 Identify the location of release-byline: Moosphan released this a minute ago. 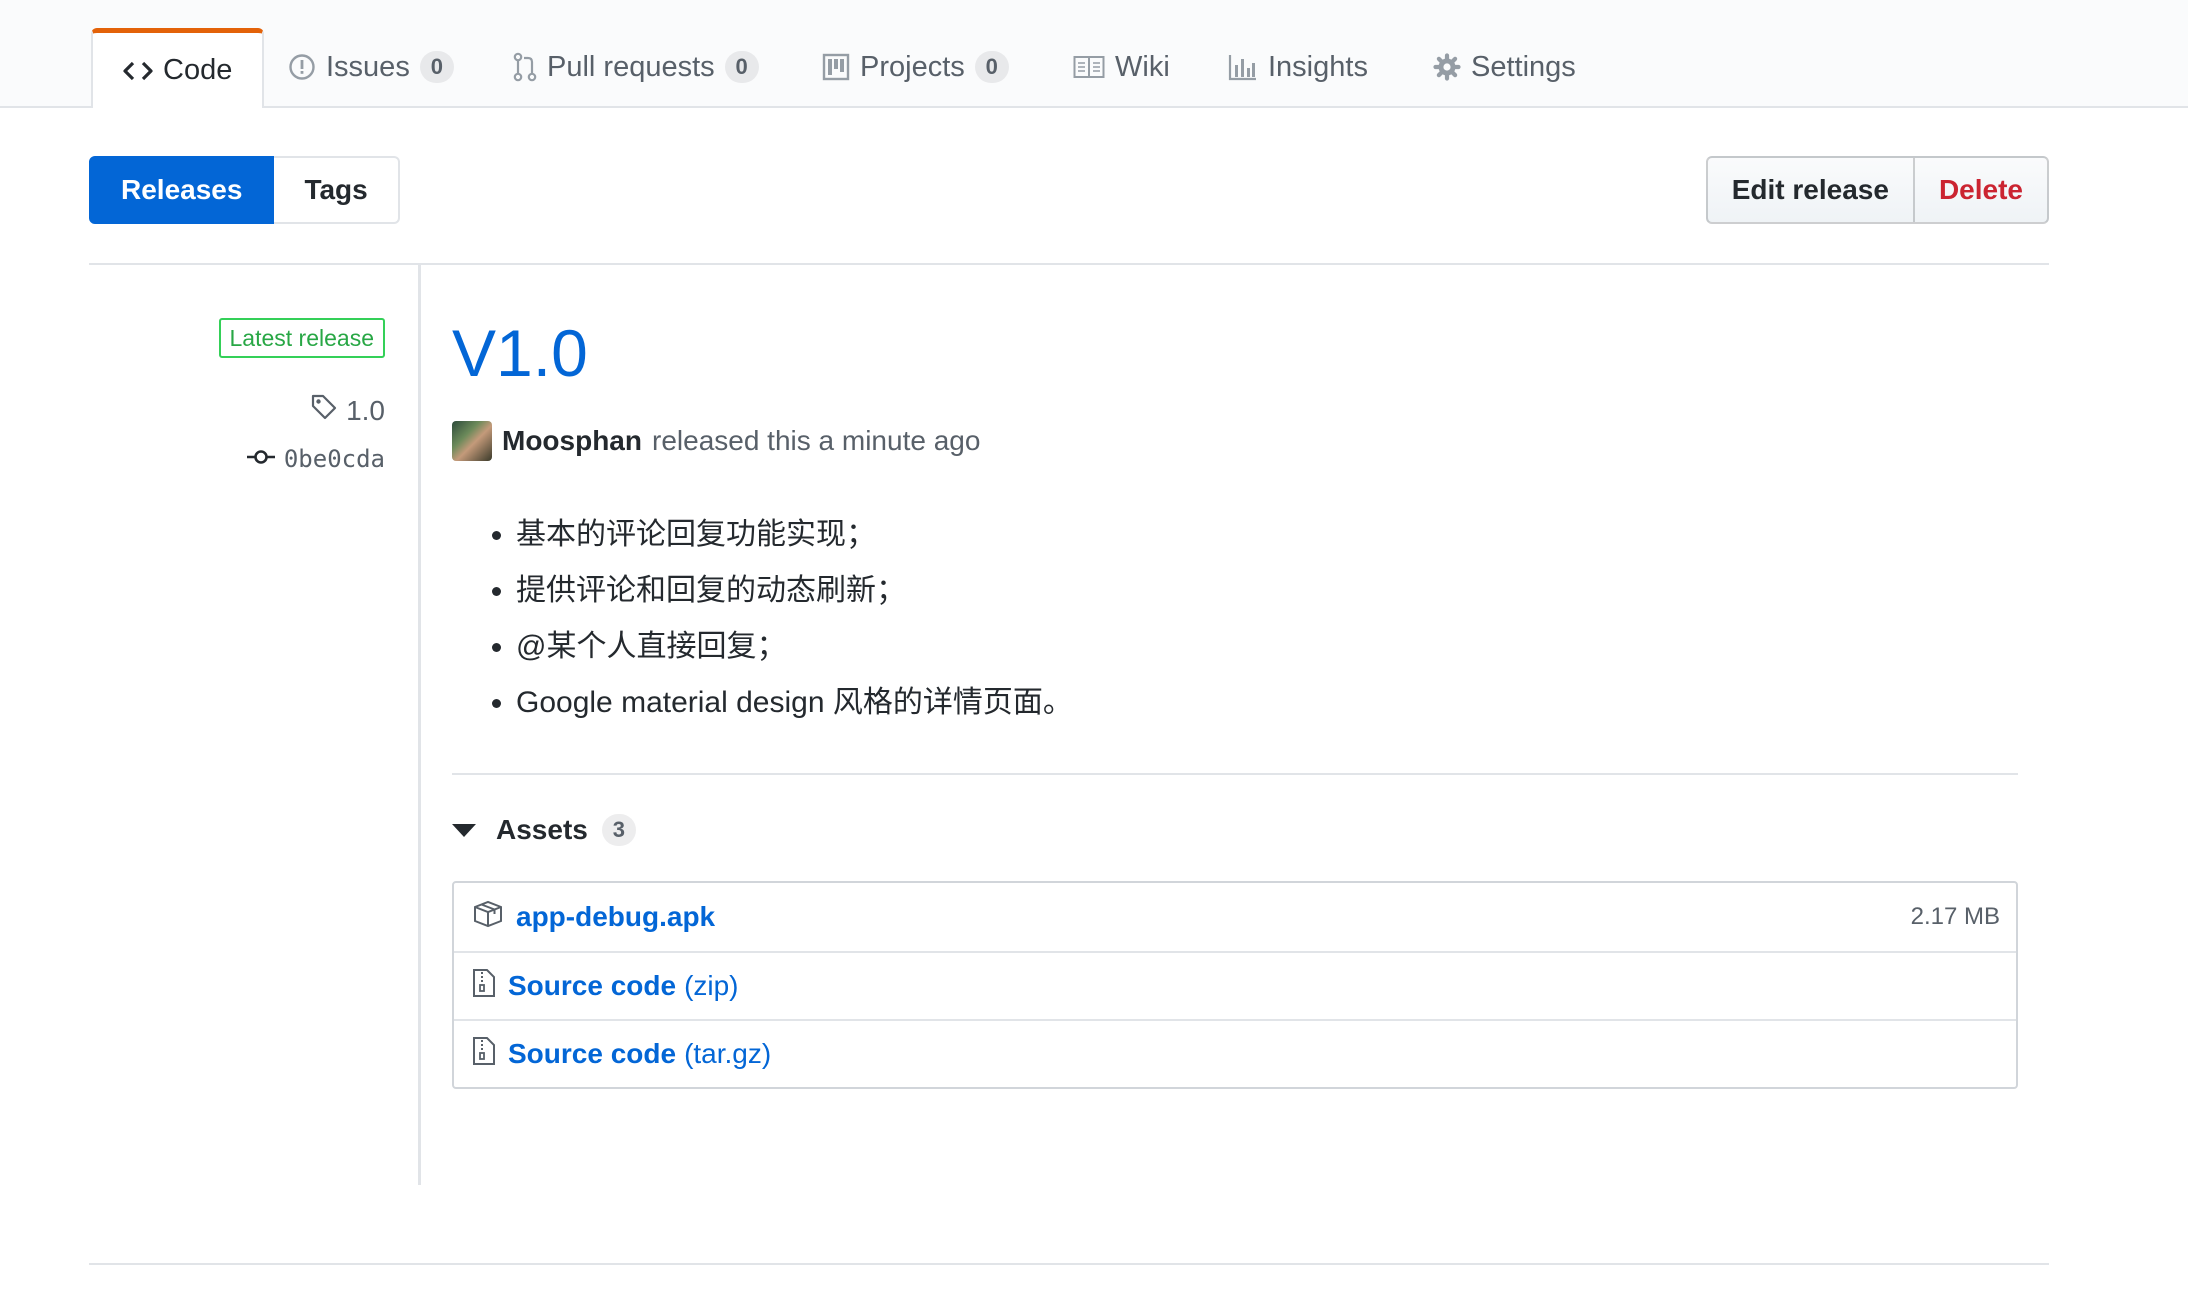
(716, 441).